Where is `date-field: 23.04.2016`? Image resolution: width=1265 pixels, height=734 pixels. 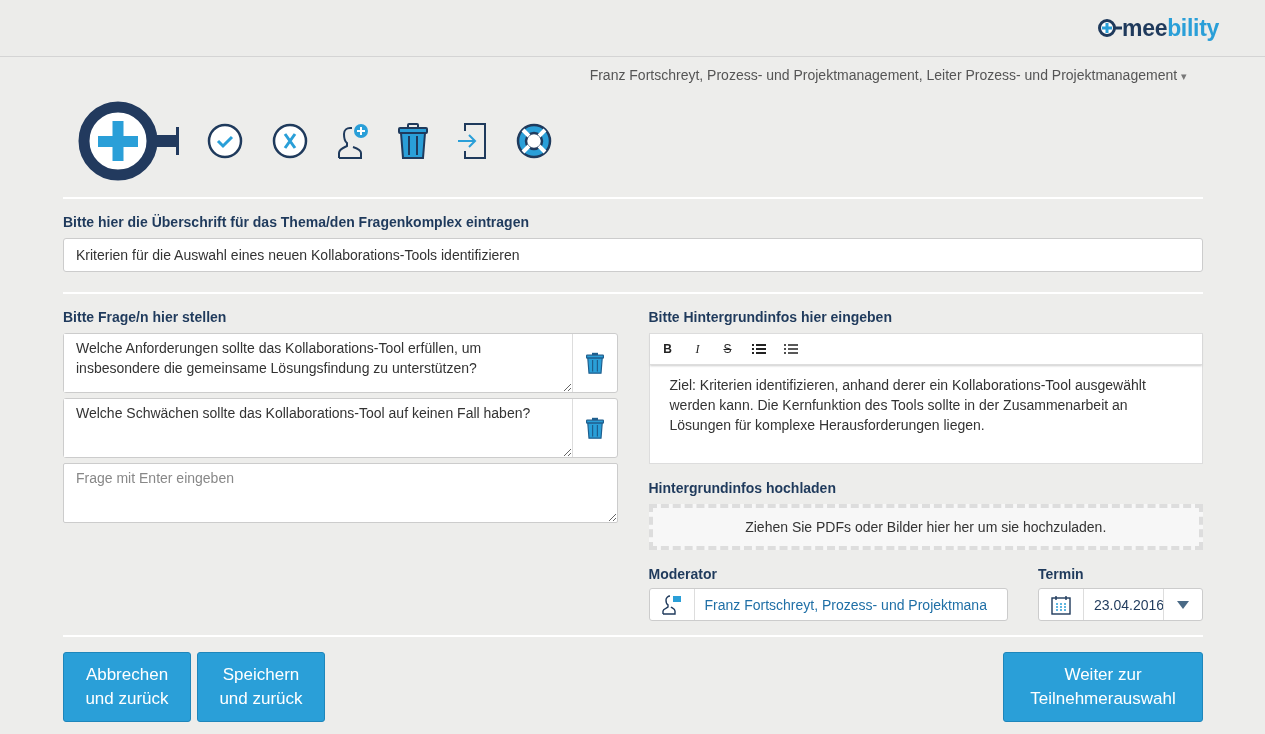 date-field: 23.04.2016 is located at coordinates (1120, 604).